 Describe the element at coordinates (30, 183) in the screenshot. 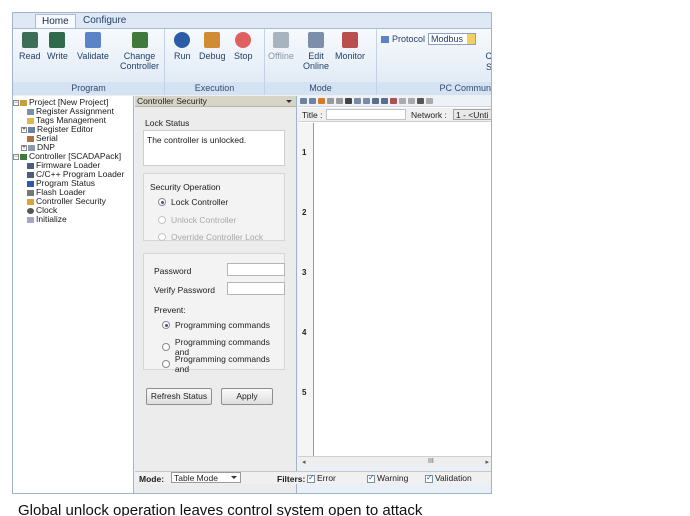

I see `status-icon` at that location.